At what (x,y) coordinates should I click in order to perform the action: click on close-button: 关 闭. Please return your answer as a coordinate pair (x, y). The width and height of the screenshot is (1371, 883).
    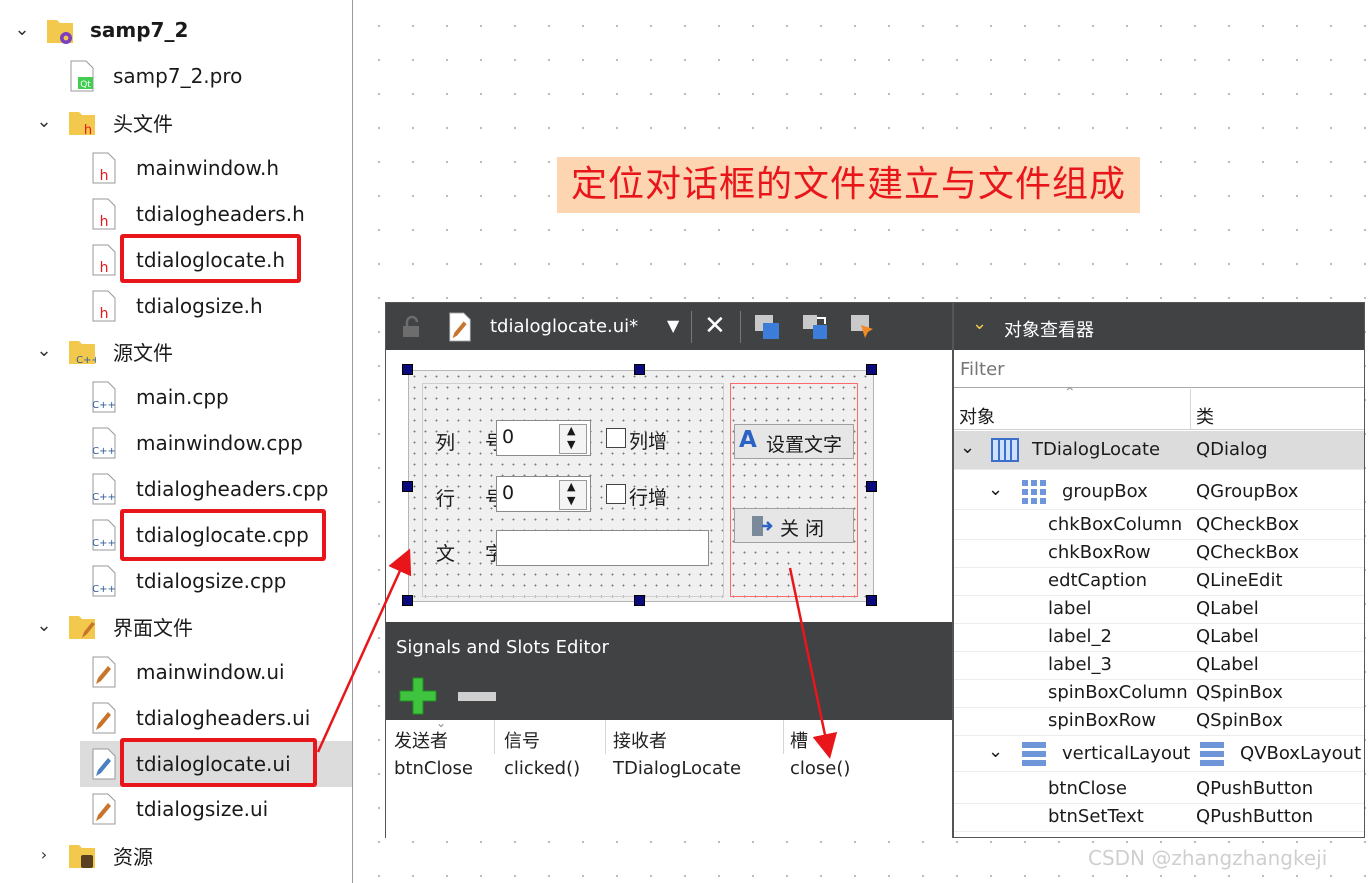
    Looking at the image, I should click on (794, 525).